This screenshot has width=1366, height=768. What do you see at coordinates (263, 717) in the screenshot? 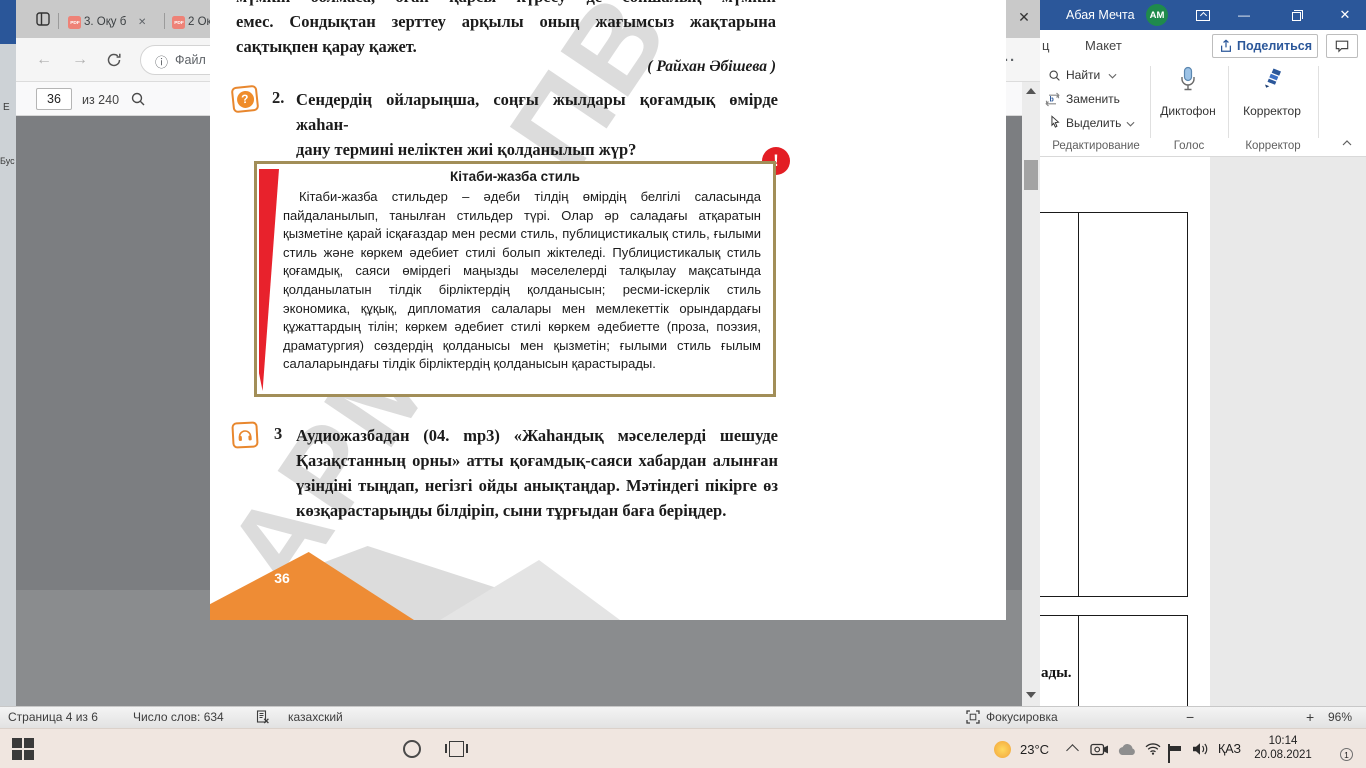
I see `proofing-icon` at bounding box center [263, 717].